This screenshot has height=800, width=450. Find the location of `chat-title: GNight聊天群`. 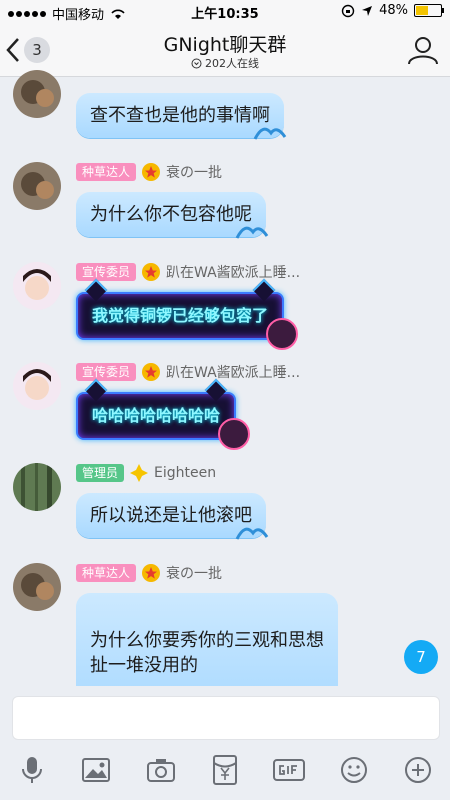

chat-title: GNight聊天群 is located at coordinates (225, 43).